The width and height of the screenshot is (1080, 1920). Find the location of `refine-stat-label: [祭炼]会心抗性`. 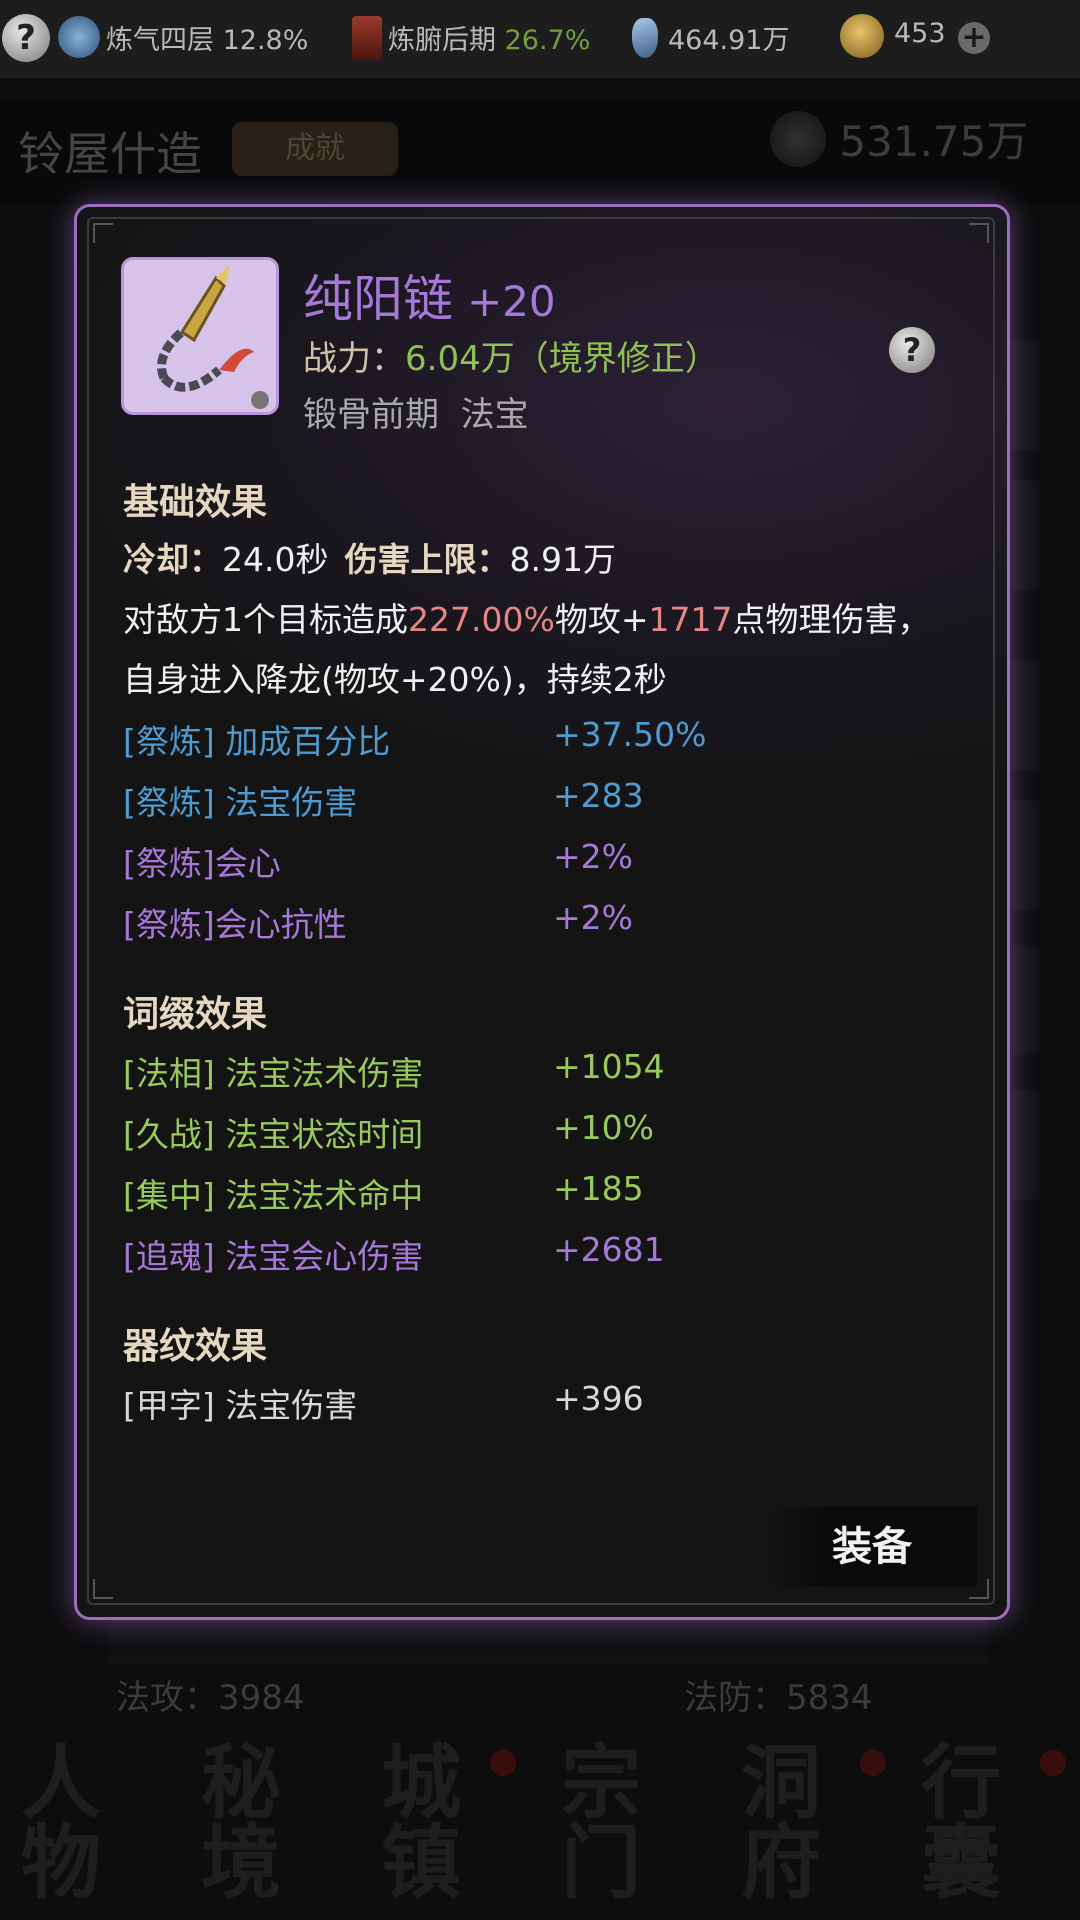

refine-stat-label: [祭炼]会心抗性 is located at coordinates (235, 924).